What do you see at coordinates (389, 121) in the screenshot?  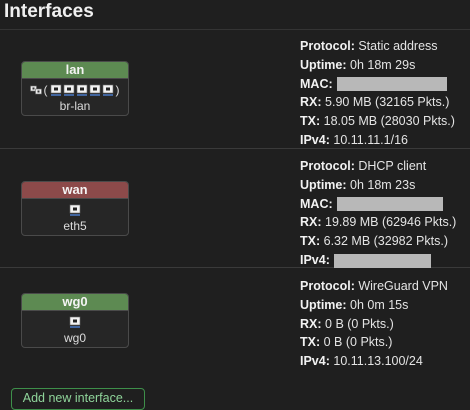 I see `tx-value: 18.05 MB (28030 Pkts.)` at bounding box center [389, 121].